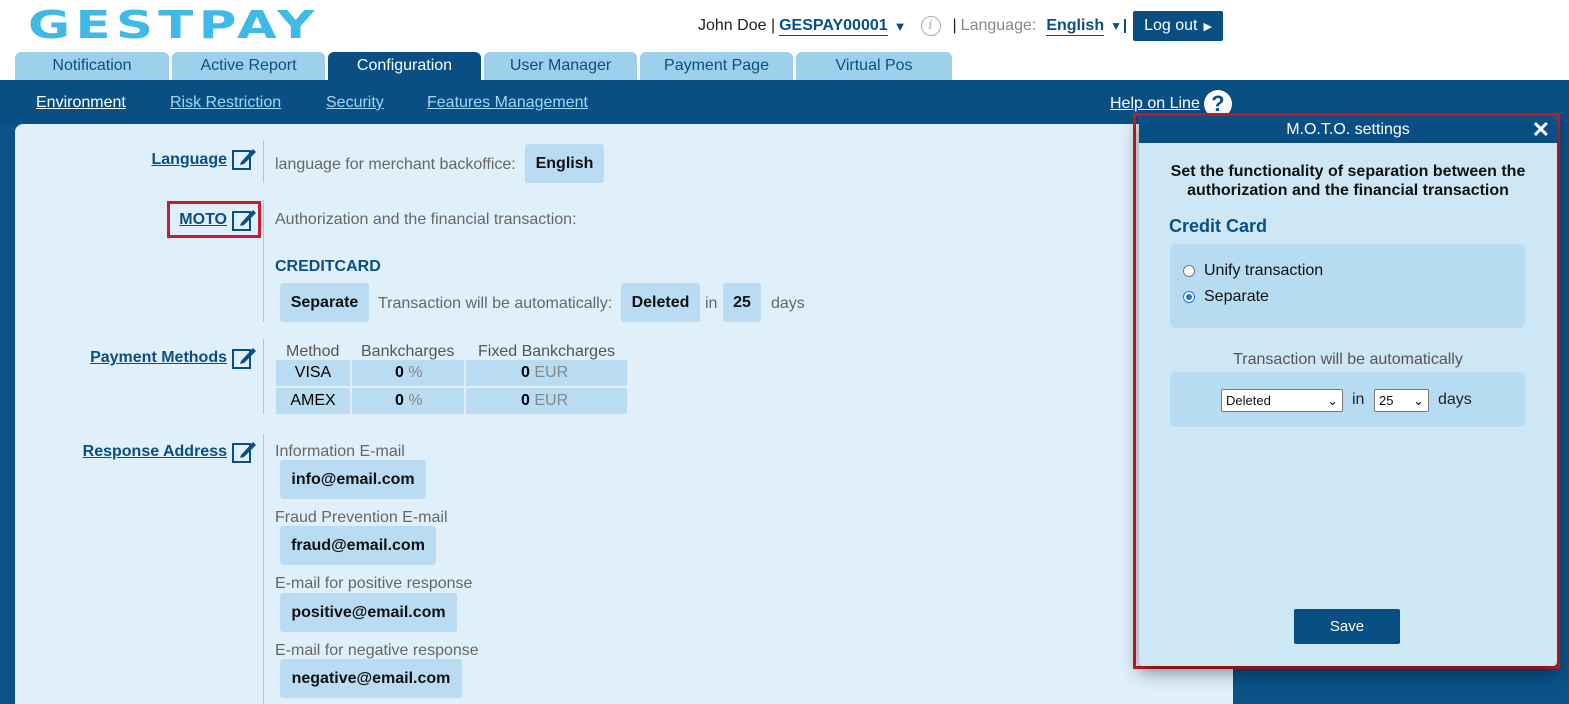 The width and height of the screenshot is (1569, 704). What do you see at coordinates (361, 517) in the screenshot?
I see `email-label: Fraud Prevention E-mail` at bounding box center [361, 517].